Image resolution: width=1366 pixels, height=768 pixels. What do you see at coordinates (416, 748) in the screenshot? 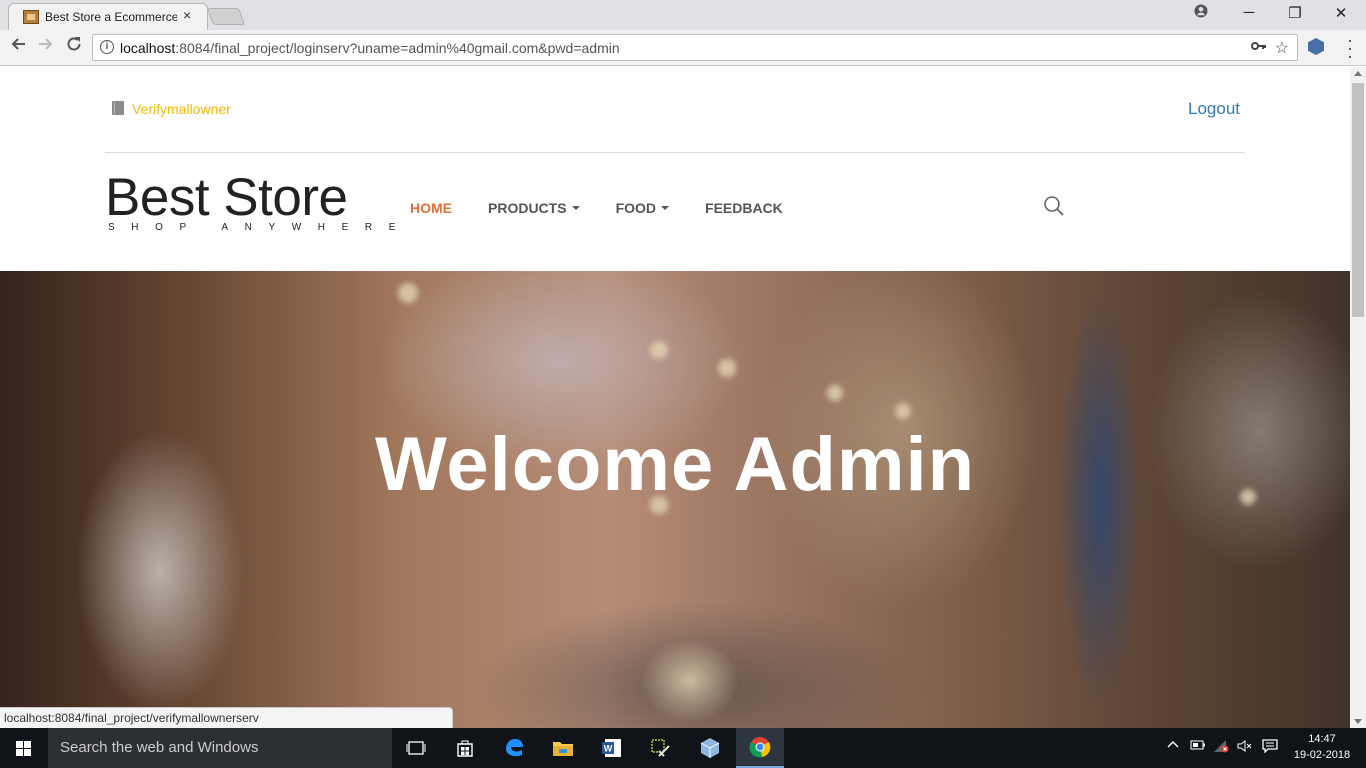
I see `task-view-icon` at bounding box center [416, 748].